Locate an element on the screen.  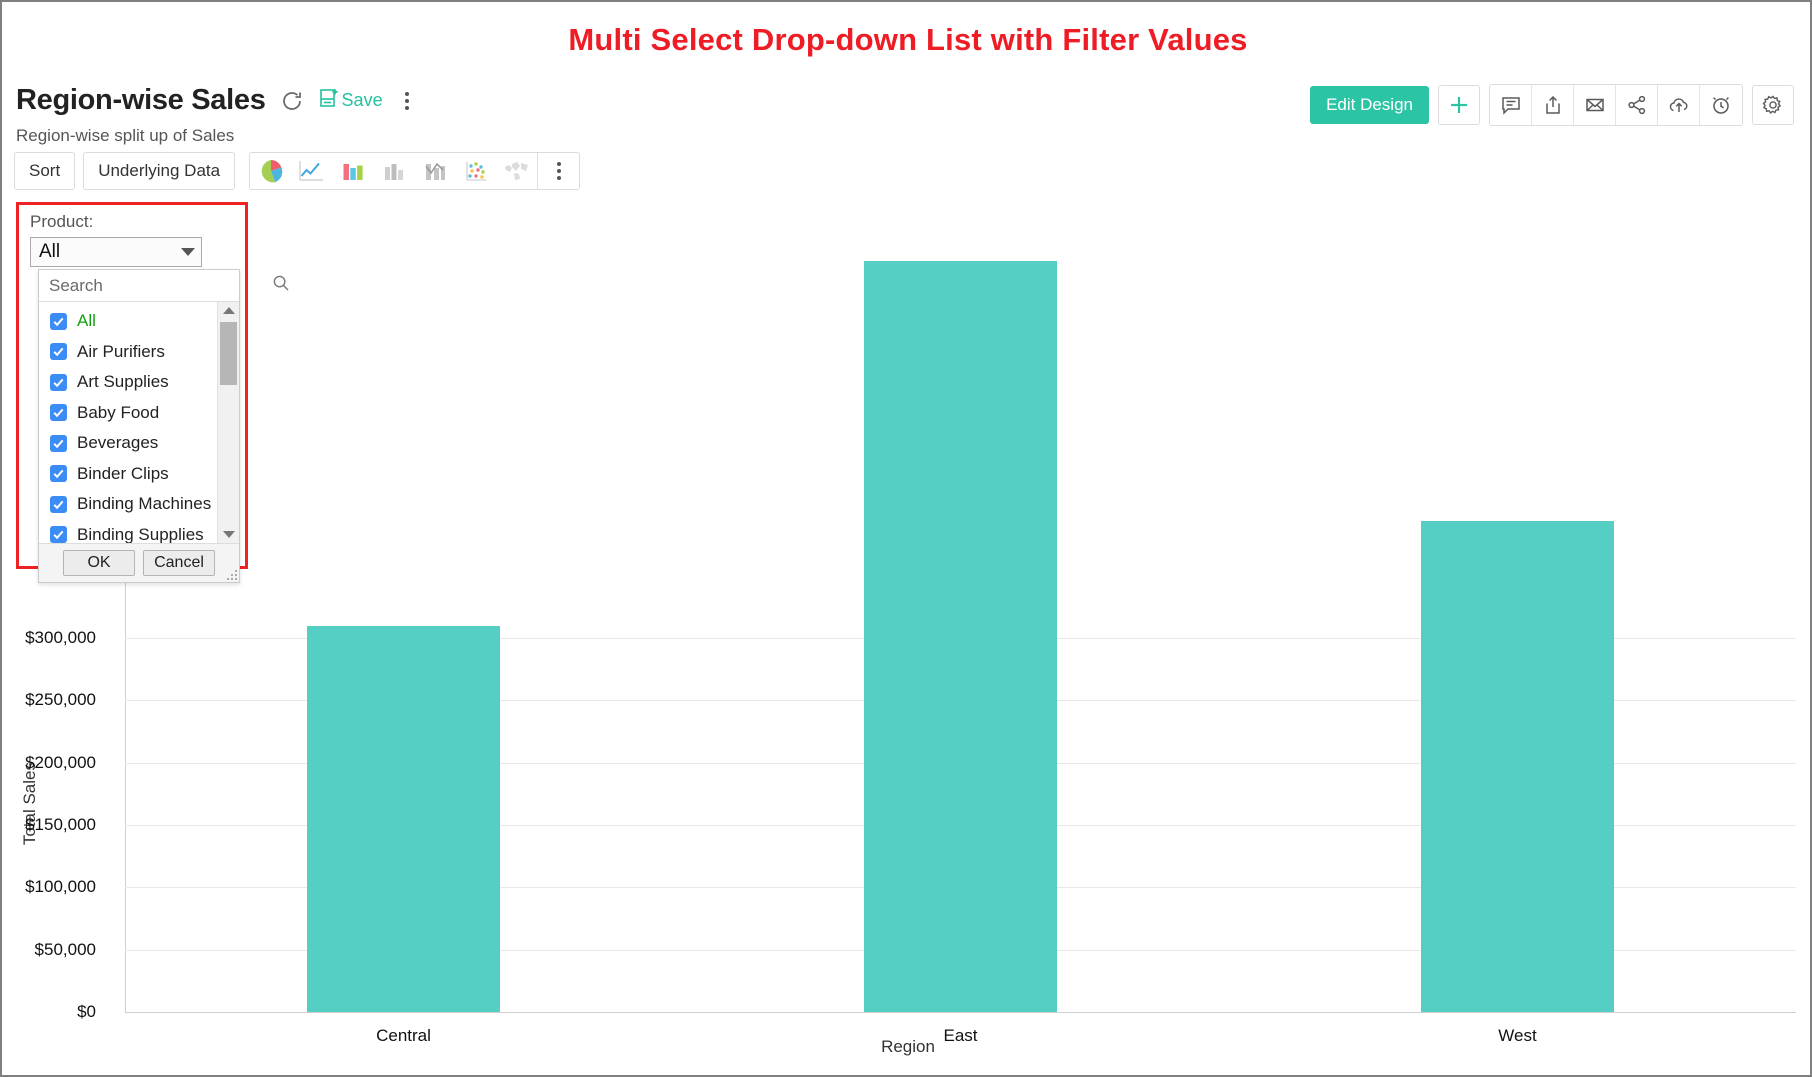
product-filter-value: All is located at coordinates (50, 251).